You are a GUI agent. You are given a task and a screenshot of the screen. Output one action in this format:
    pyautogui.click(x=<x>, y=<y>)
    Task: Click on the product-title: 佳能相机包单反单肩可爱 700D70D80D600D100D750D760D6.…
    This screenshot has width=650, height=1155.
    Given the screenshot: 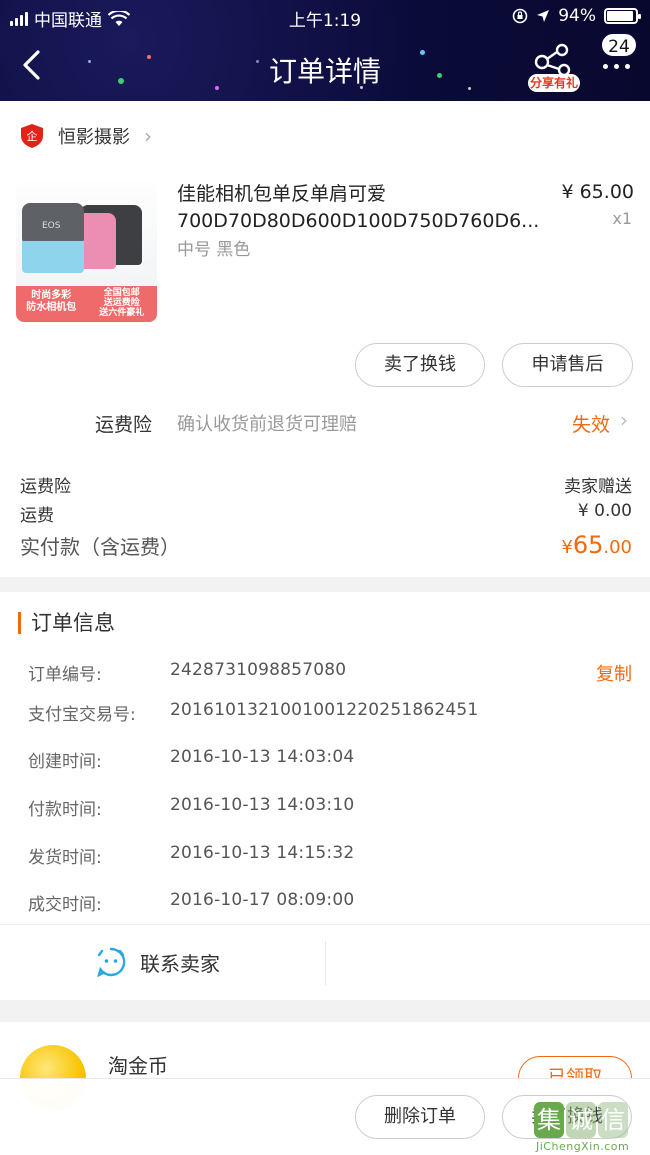 What is the action you would take?
    pyautogui.click(x=362, y=208)
    